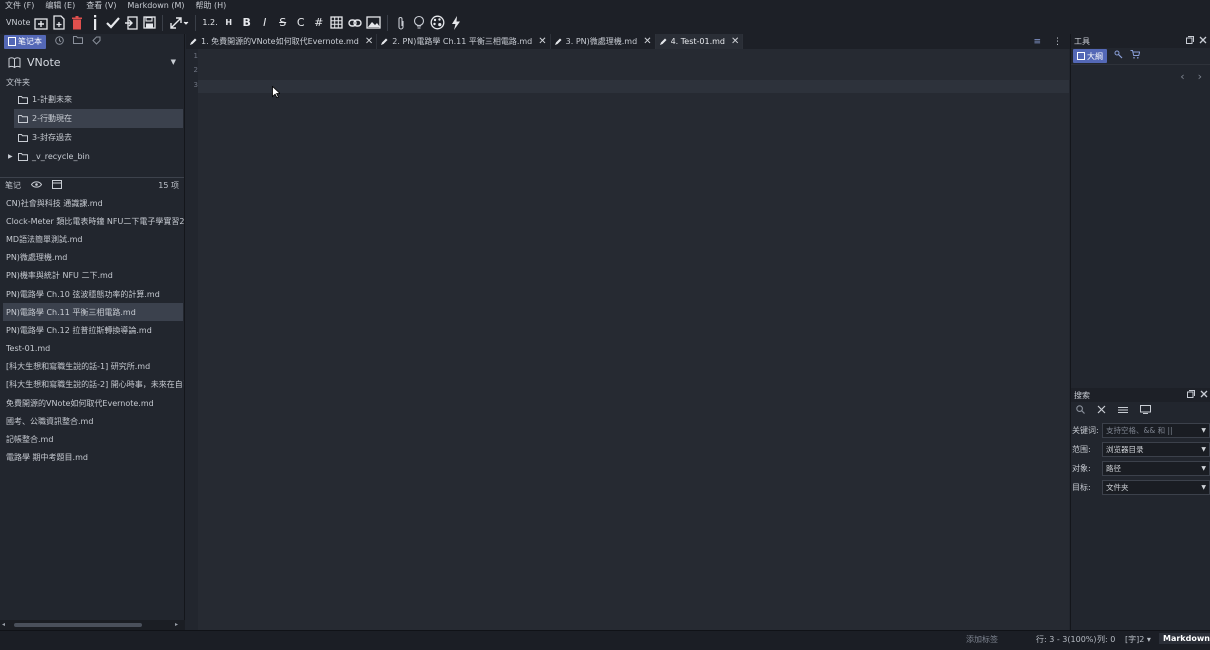  I want to click on history-icon, so click(59, 41).